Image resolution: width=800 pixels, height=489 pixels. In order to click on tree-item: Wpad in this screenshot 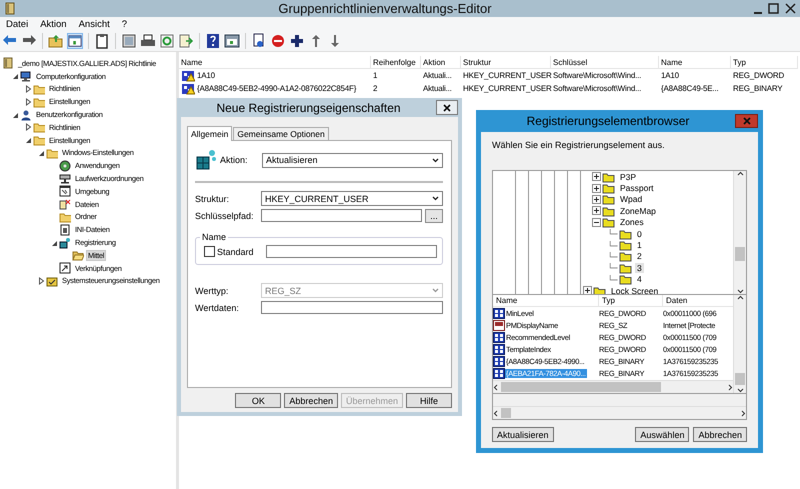, I will do `click(631, 199)`.